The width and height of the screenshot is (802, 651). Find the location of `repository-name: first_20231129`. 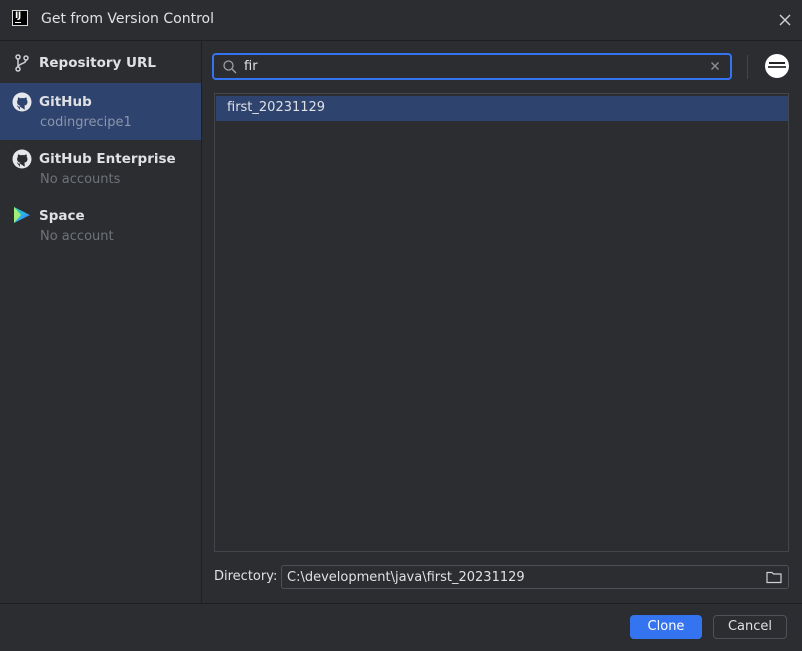

repository-name: first_20231129 is located at coordinates (276, 107).